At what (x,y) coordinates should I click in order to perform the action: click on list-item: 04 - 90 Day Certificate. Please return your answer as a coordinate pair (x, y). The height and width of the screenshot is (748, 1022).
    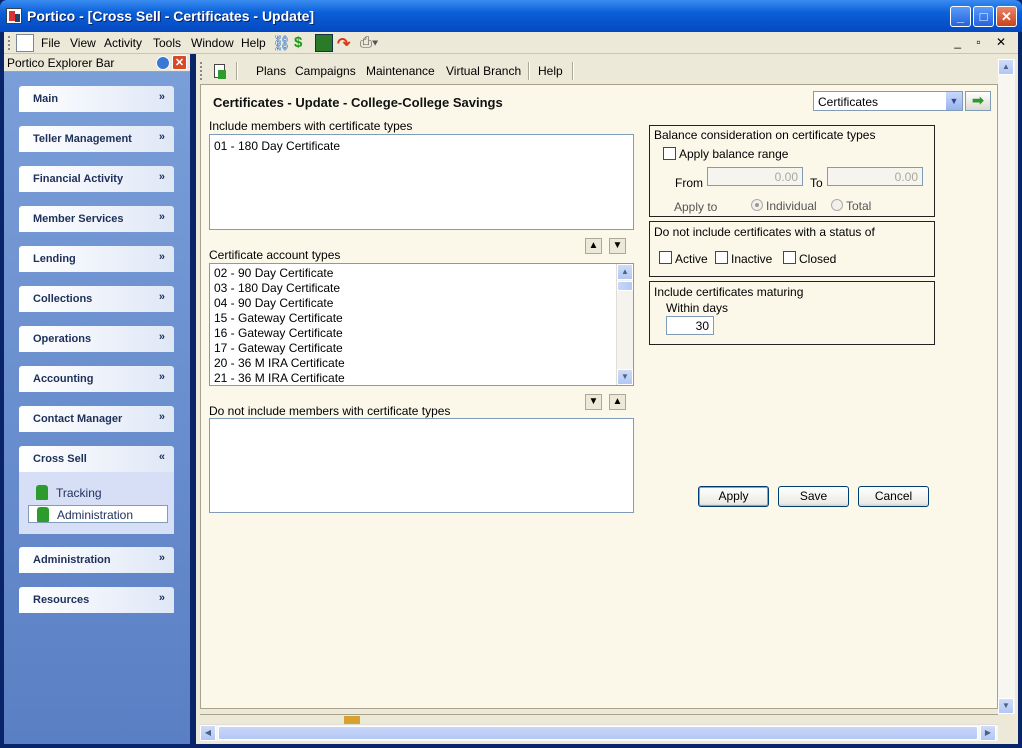
    Looking at the image, I should click on (273, 303).